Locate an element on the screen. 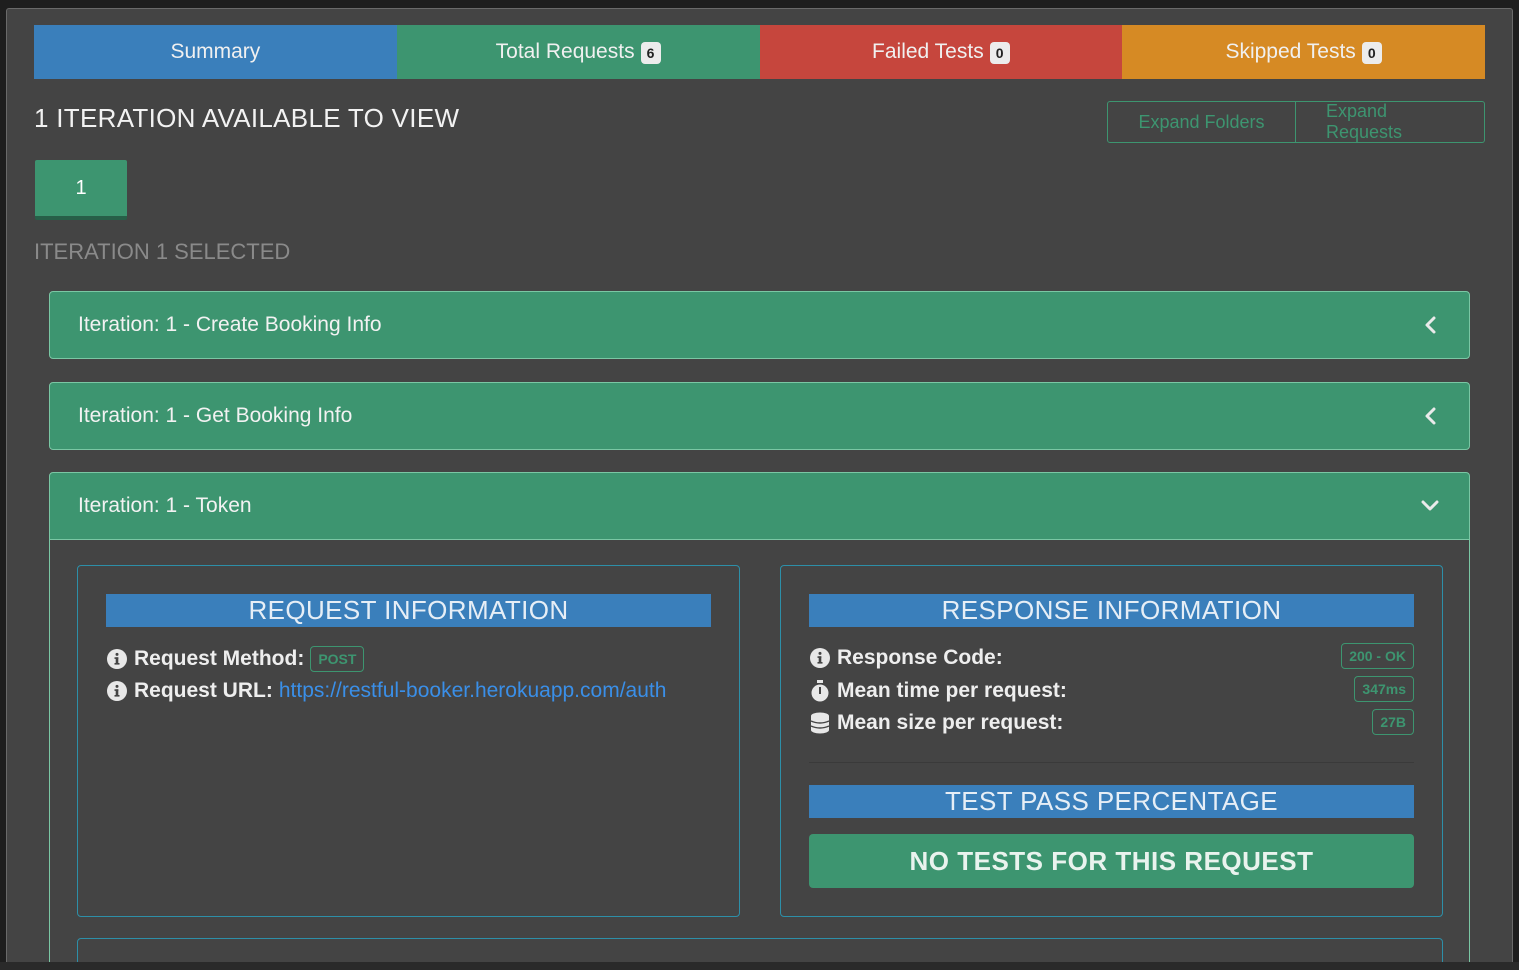 The height and width of the screenshot is (970, 1519). tab-skipped-tests-label: Skipped Tests is located at coordinates (1290, 51).